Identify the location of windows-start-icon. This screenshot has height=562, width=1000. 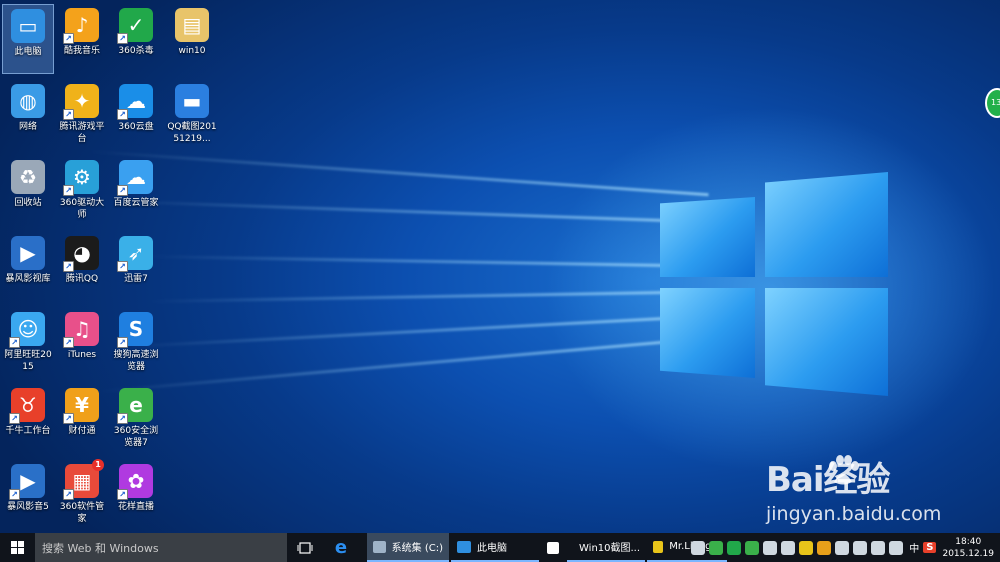
(17, 547).